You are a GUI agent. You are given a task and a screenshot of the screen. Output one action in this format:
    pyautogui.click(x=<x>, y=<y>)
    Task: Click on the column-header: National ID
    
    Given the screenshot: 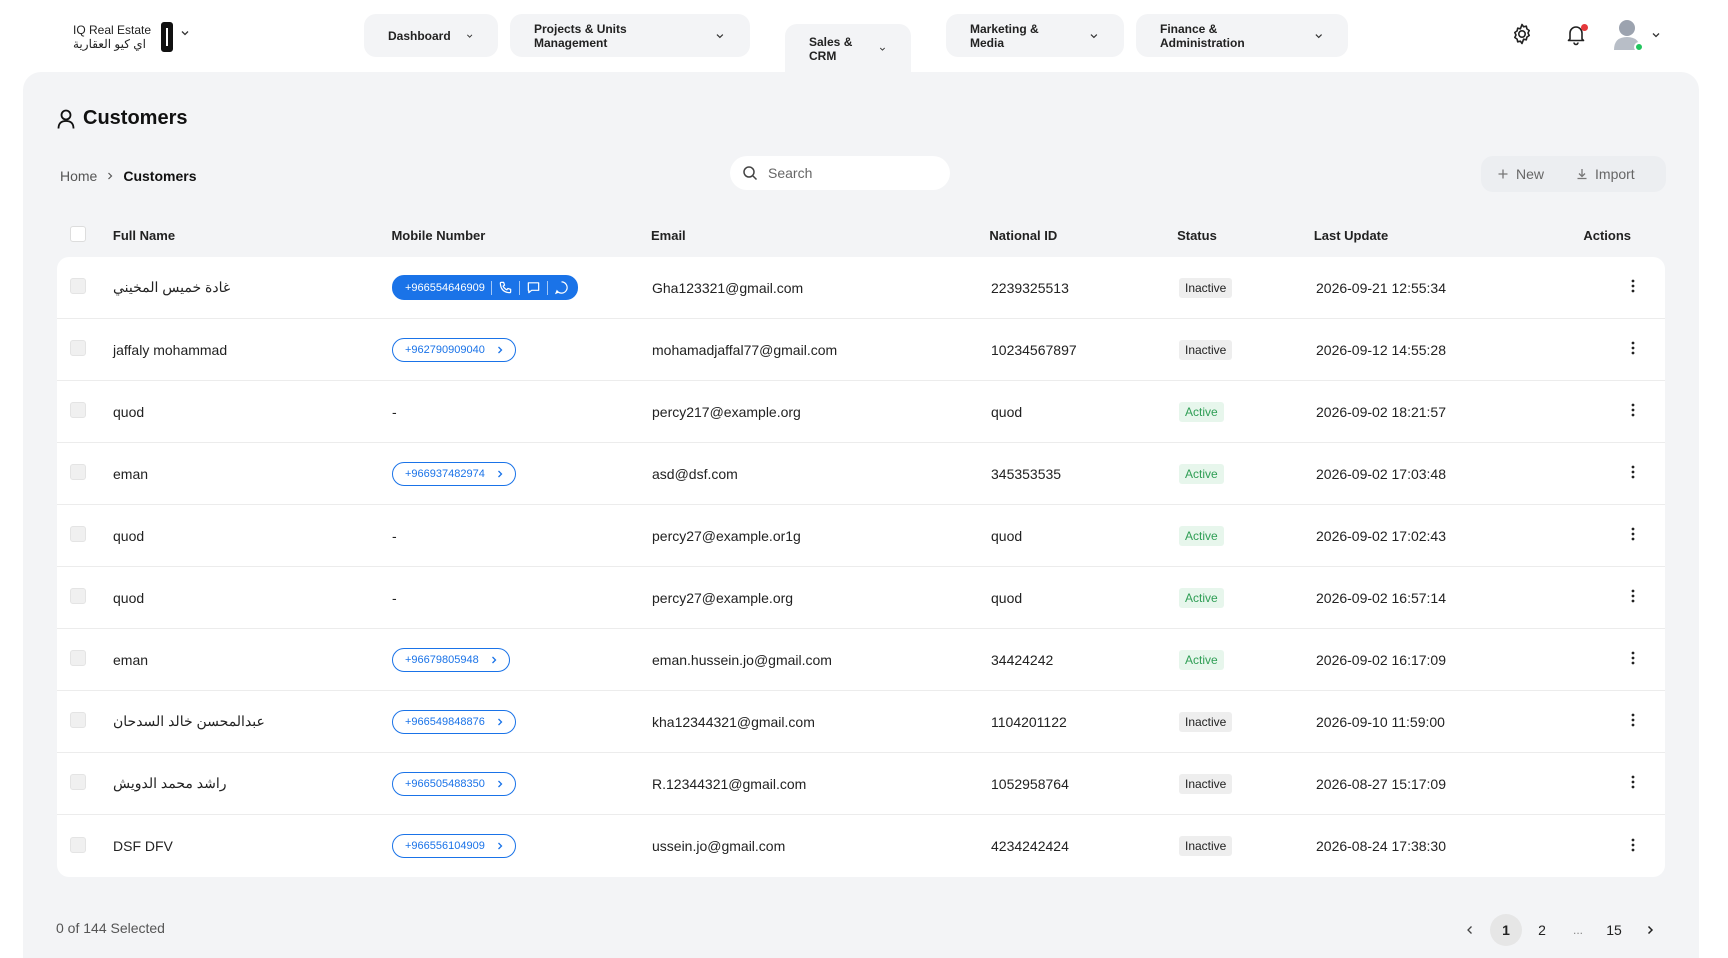 What is the action you would take?
    pyautogui.click(x=1083, y=235)
    